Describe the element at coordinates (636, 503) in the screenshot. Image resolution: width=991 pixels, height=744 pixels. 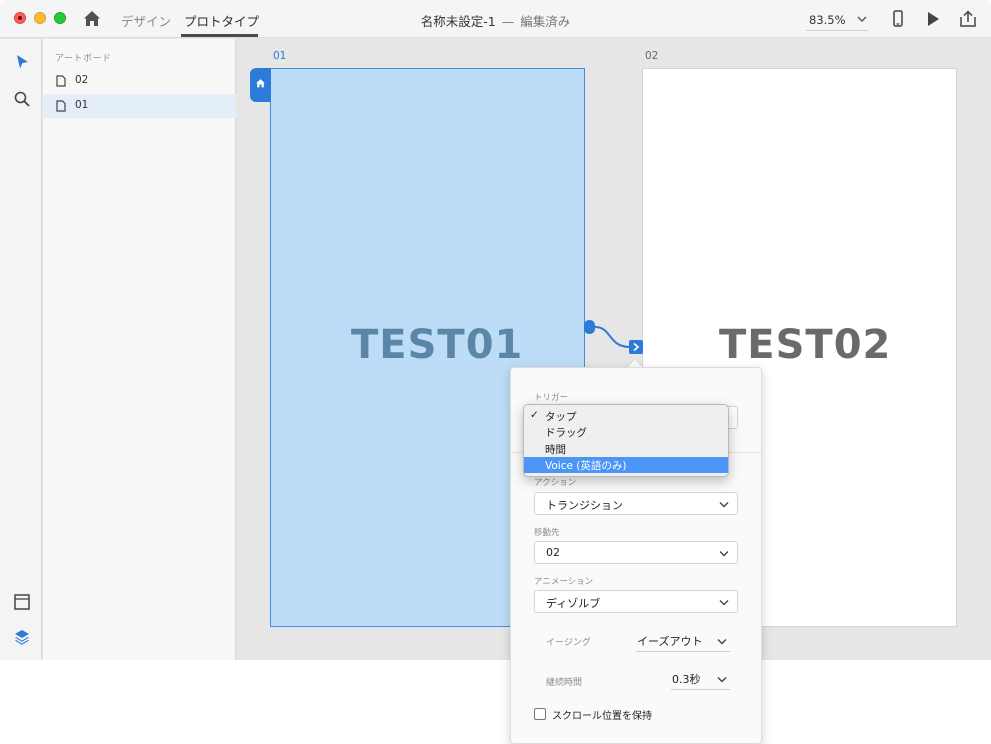
I see `action-select: トランジション` at that location.